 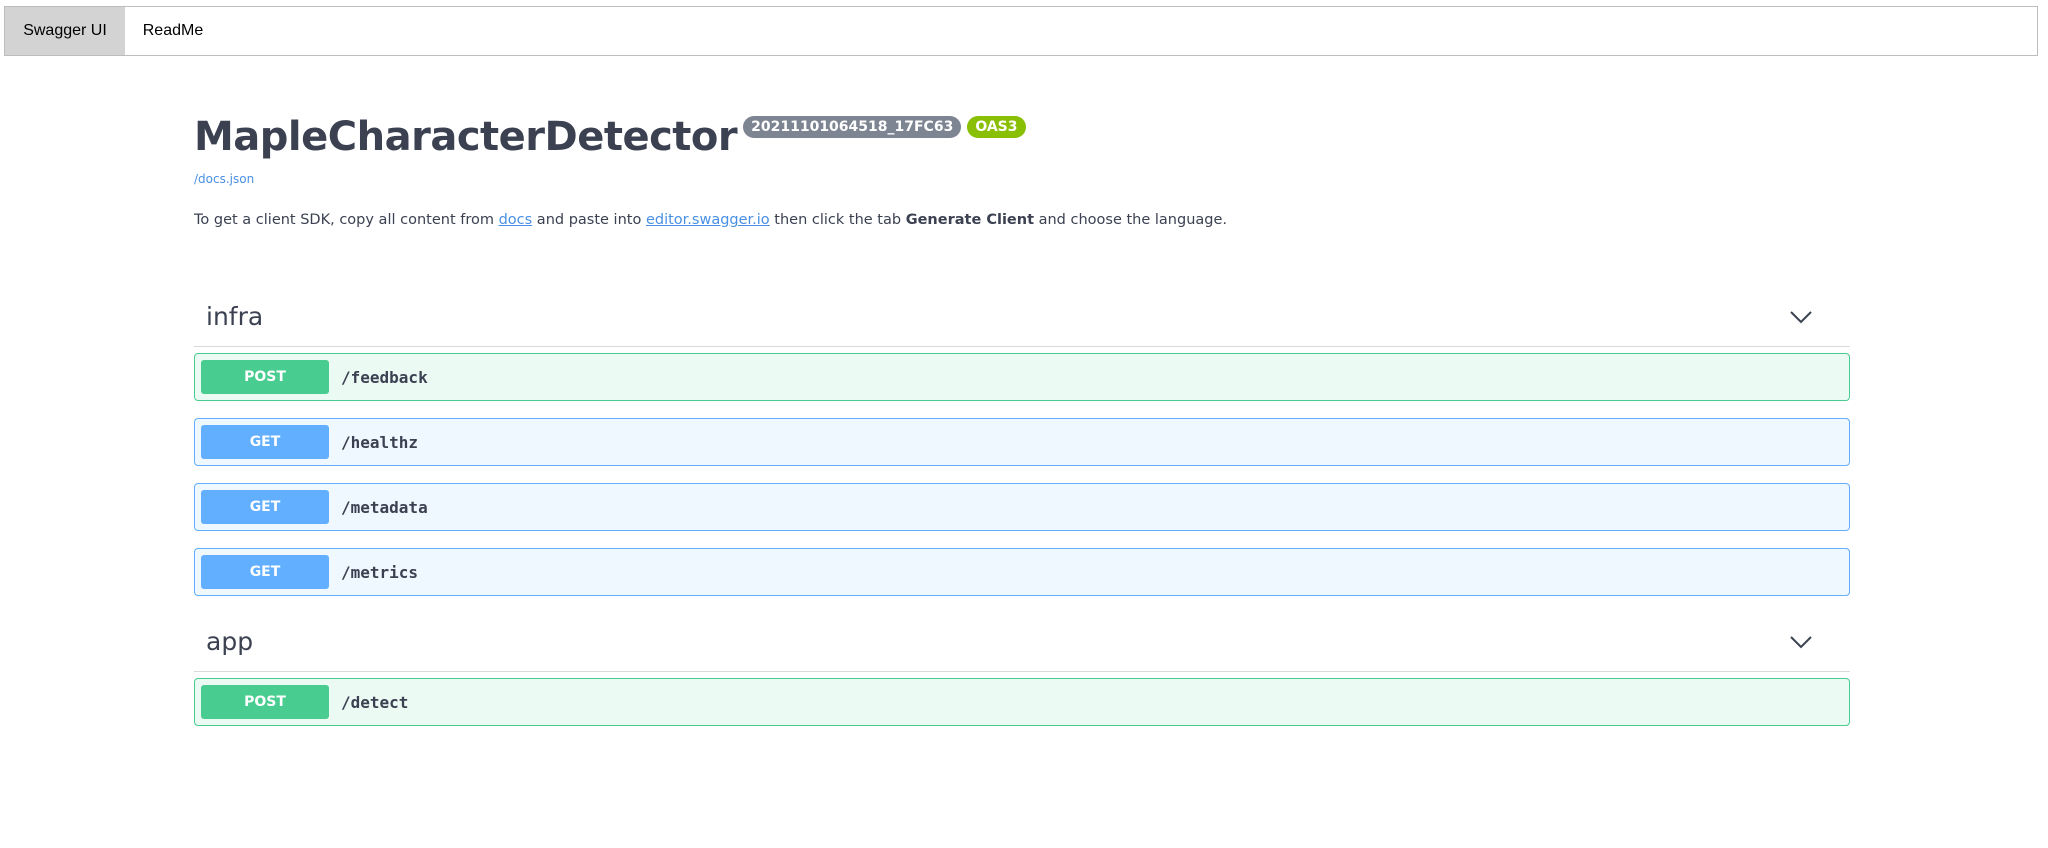 I want to click on tag-name: infra, so click(x=235, y=316).